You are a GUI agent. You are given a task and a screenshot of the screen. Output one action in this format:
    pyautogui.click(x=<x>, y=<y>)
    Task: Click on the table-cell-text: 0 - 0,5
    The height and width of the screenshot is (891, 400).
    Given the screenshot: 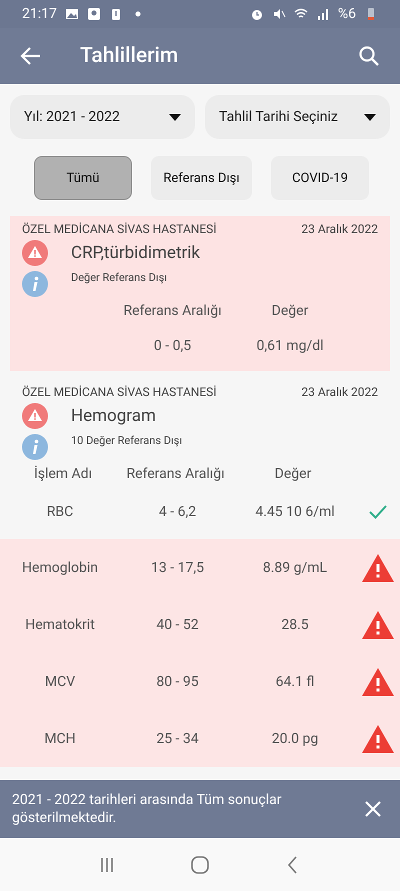 What is the action you would take?
    pyautogui.click(x=172, y=346)
    